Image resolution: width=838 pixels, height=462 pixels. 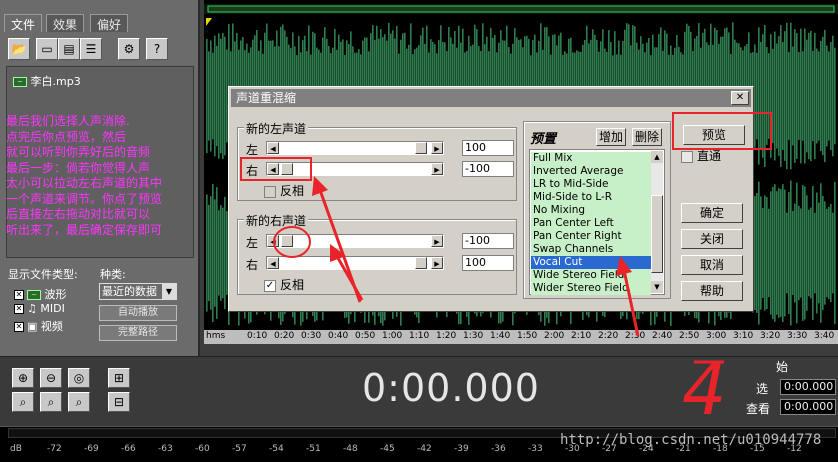 What do you see at coordinates (704, 390) in the screenshot?
I see `handwritten-step-number: 4` at bounding box center [704, 390].